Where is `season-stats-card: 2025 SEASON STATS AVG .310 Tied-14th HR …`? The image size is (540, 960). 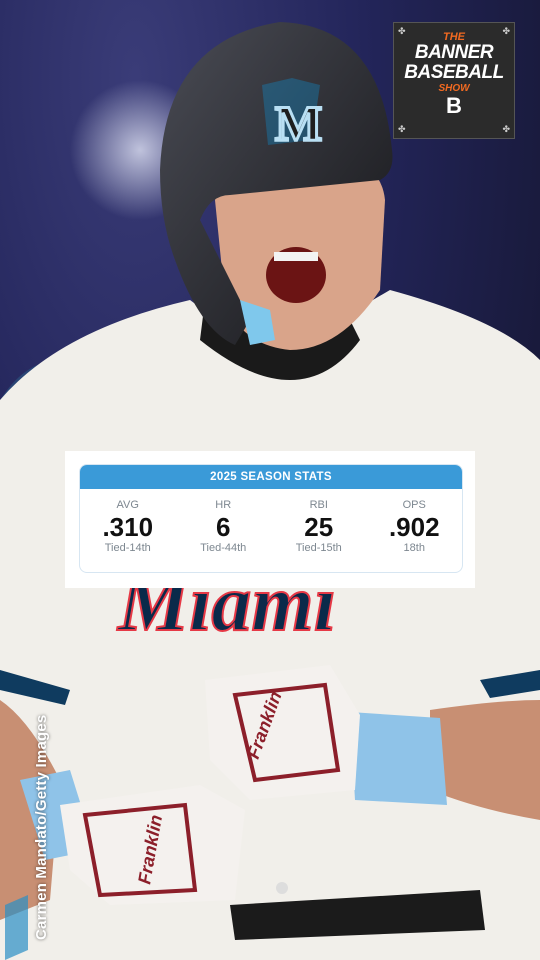 season-stats-card: 2025 SEASON STATS AVG .310 Tied-14th HR … is located at coordinates (270, 519).